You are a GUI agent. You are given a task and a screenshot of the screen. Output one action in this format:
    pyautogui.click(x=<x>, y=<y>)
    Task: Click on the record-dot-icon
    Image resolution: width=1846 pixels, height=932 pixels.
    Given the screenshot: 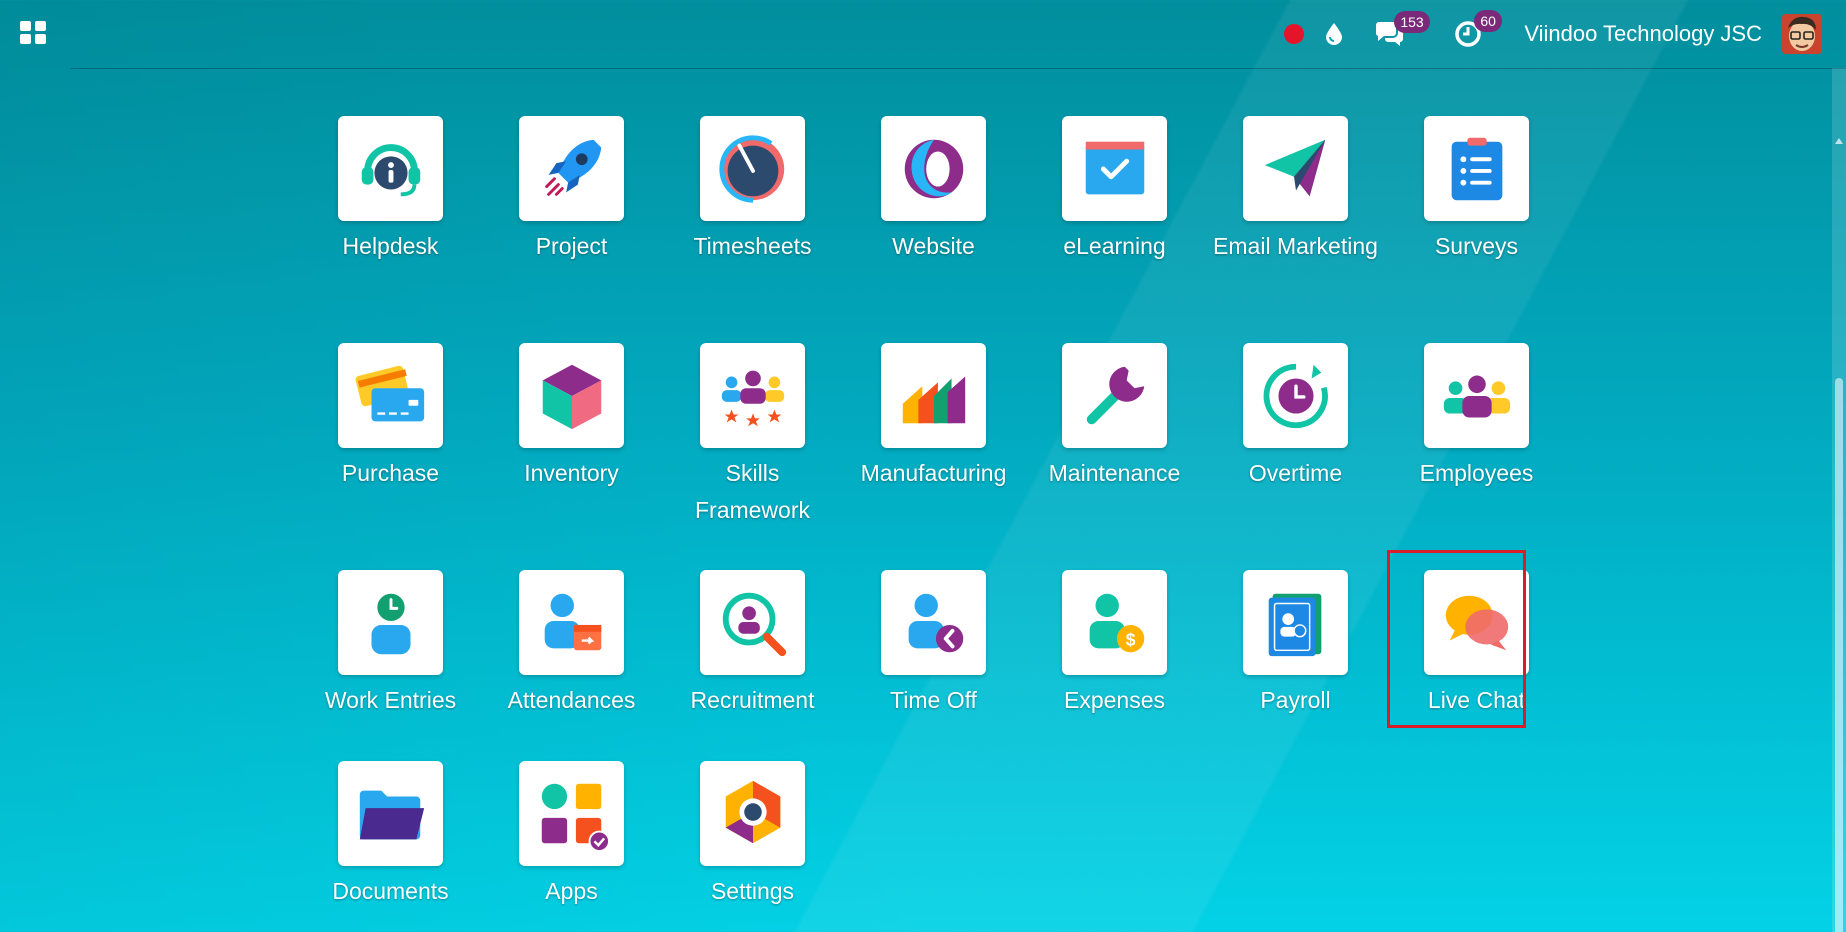 What is the action you would take?
    pyautogui.click(x=1294, y=34)
    